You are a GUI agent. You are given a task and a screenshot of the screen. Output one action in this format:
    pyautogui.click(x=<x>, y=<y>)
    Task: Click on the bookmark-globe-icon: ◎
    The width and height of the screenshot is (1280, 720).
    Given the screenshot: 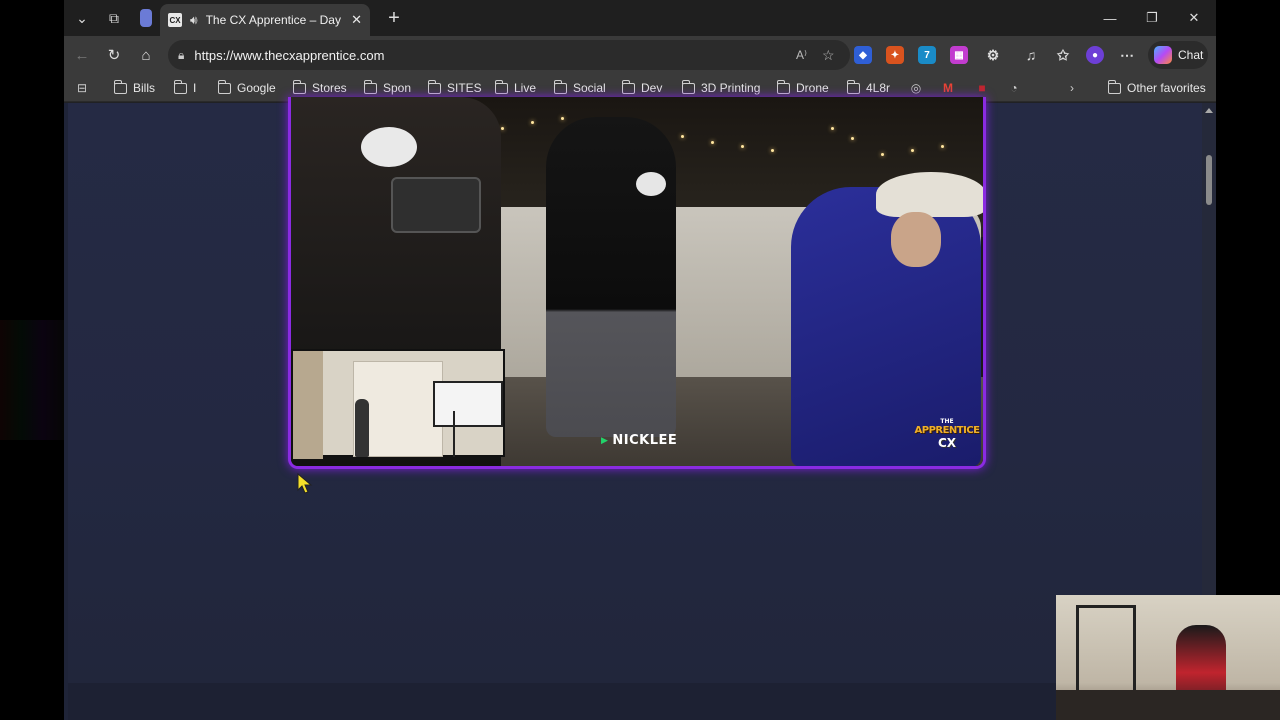 What is the action you would take?
    pyautogui.click(x=916, y=88)
    